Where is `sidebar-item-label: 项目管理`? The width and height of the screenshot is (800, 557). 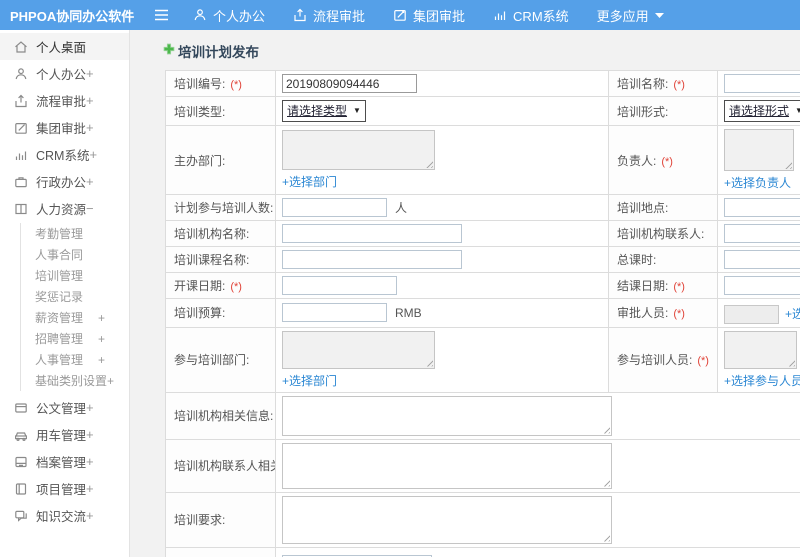 sidebar-item-label: 项目管理 is located at coordinates (61, 490).